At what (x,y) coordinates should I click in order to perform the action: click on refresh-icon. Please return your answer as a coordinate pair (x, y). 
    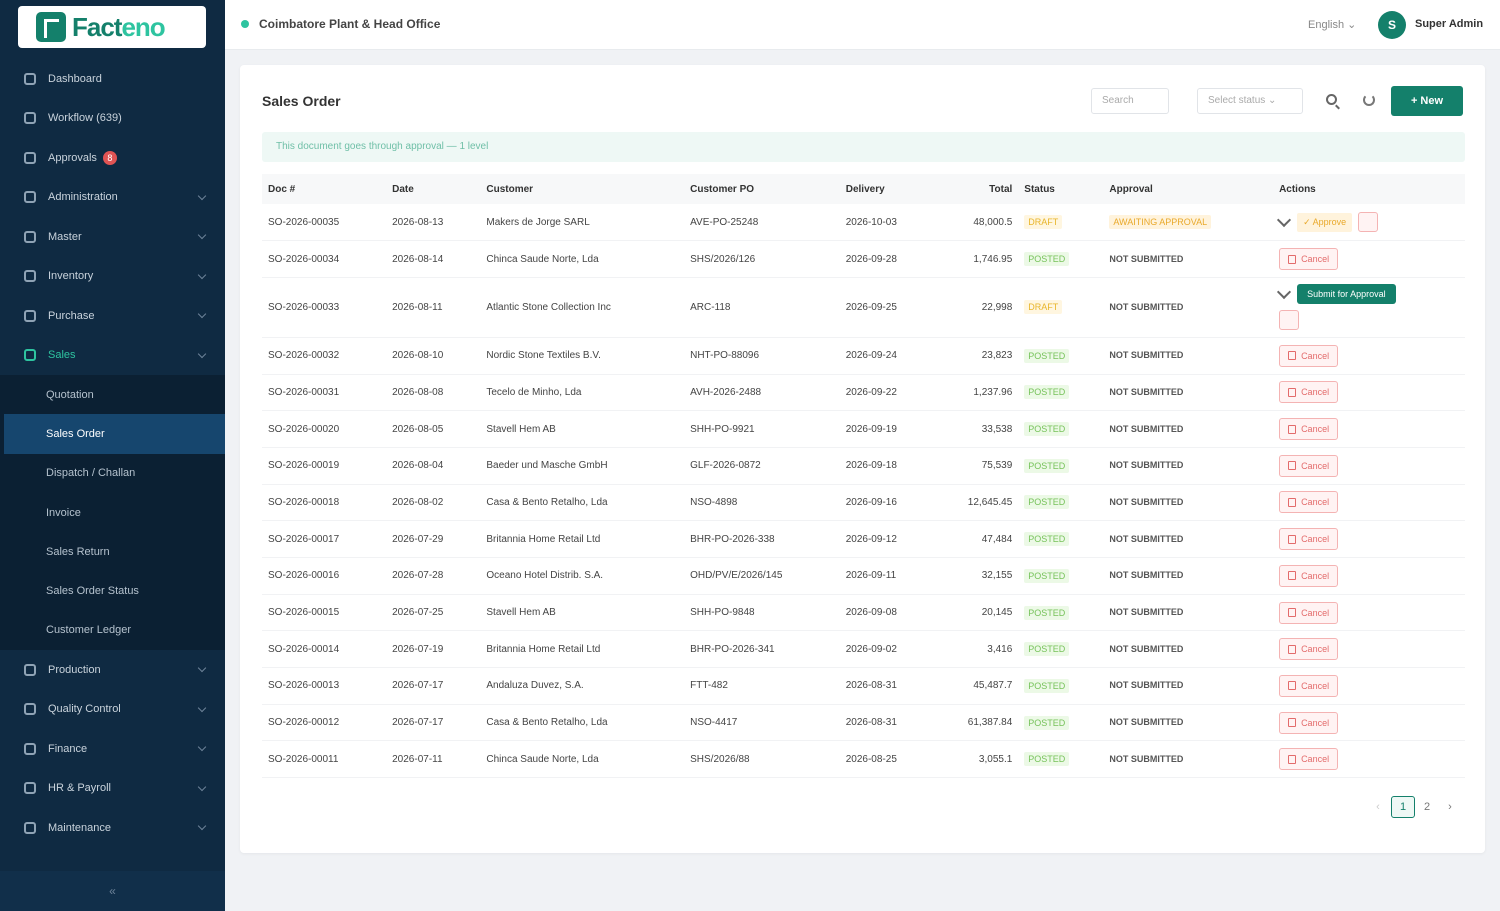
    Looking at the image, I should click on (1369, 100).